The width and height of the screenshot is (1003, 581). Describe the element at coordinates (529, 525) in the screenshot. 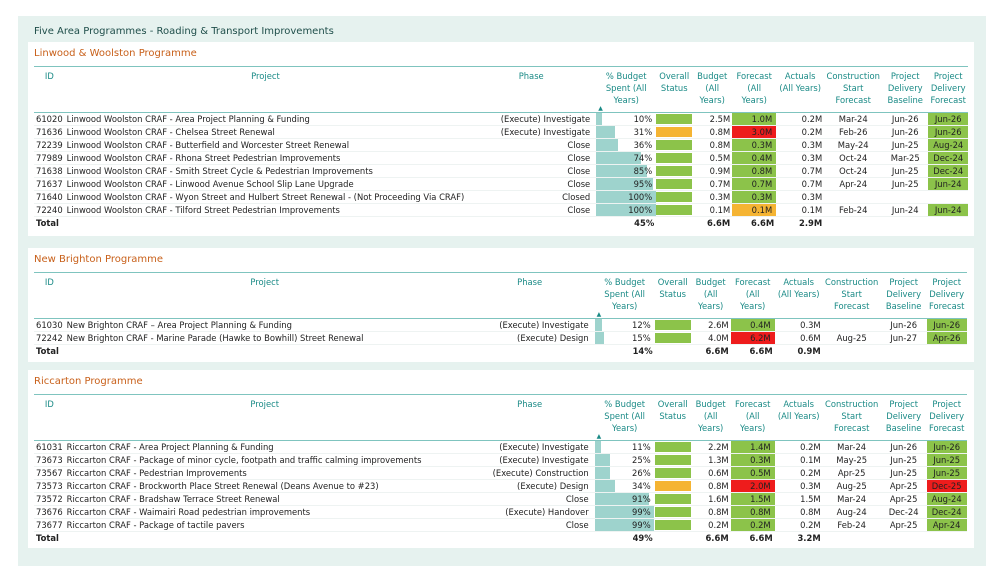

I see `project-phase: Close` at that location.